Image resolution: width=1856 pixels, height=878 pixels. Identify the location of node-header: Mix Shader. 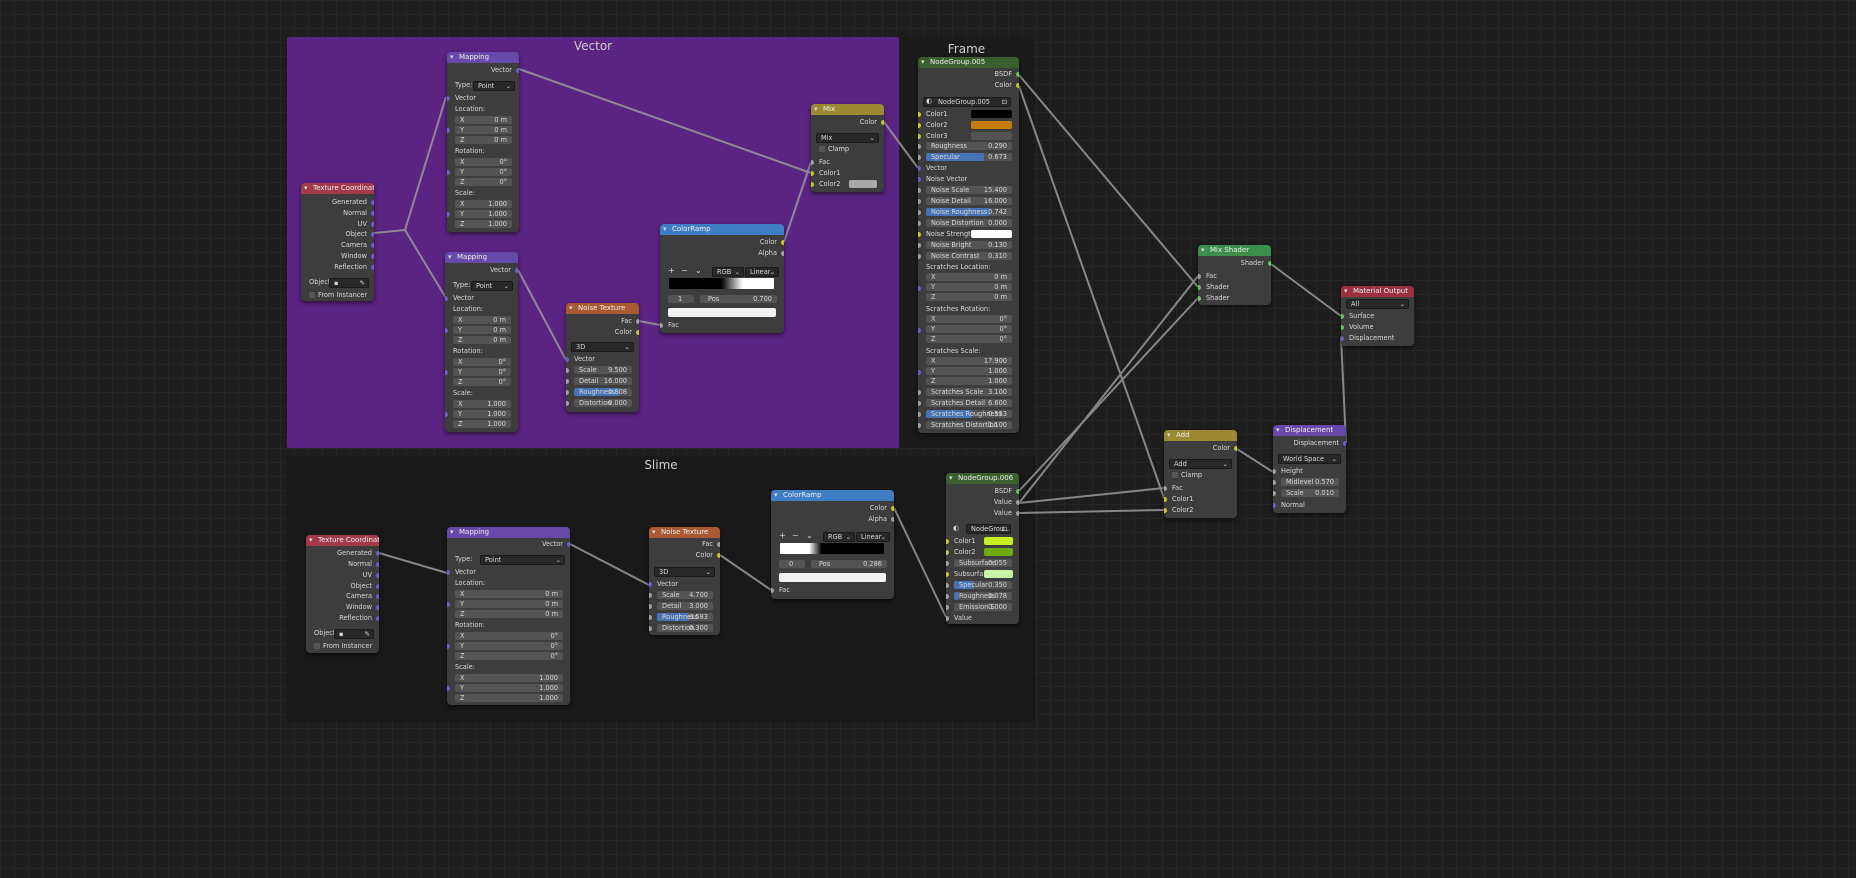
(1234, 250).